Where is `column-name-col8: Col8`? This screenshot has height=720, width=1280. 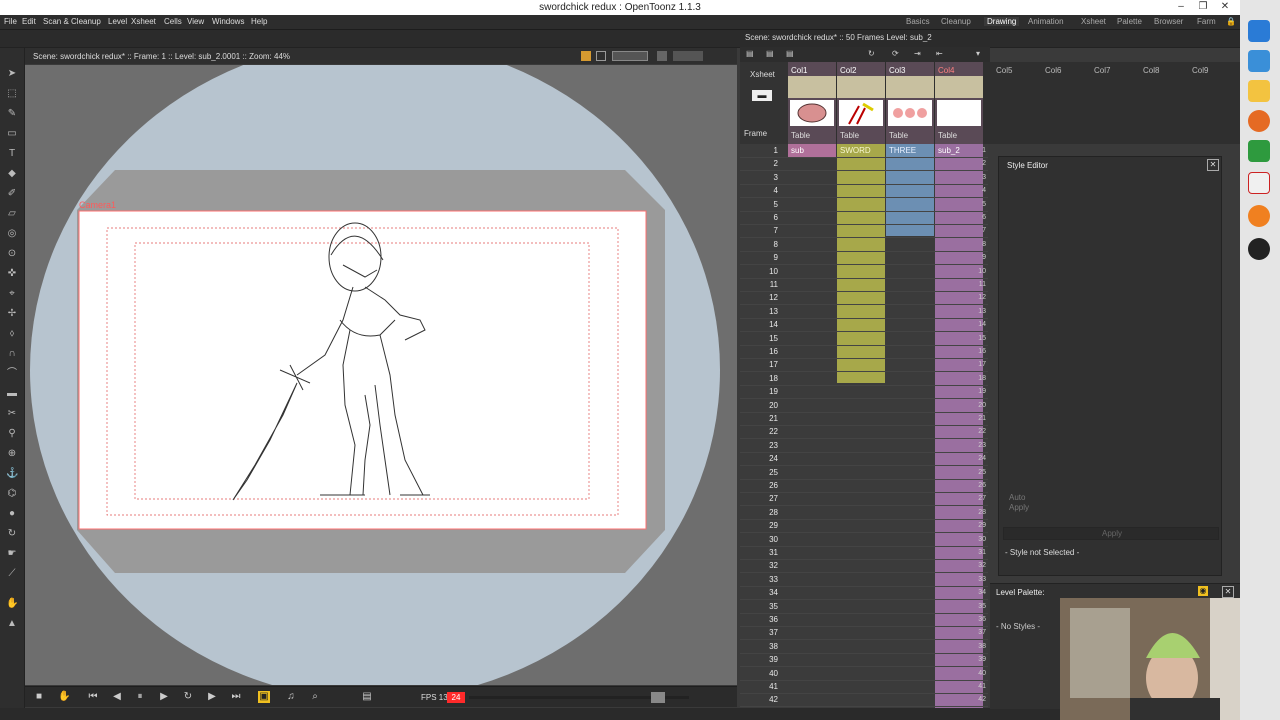 column-name-col8: Col8 is located at coordinates (1151, 70).